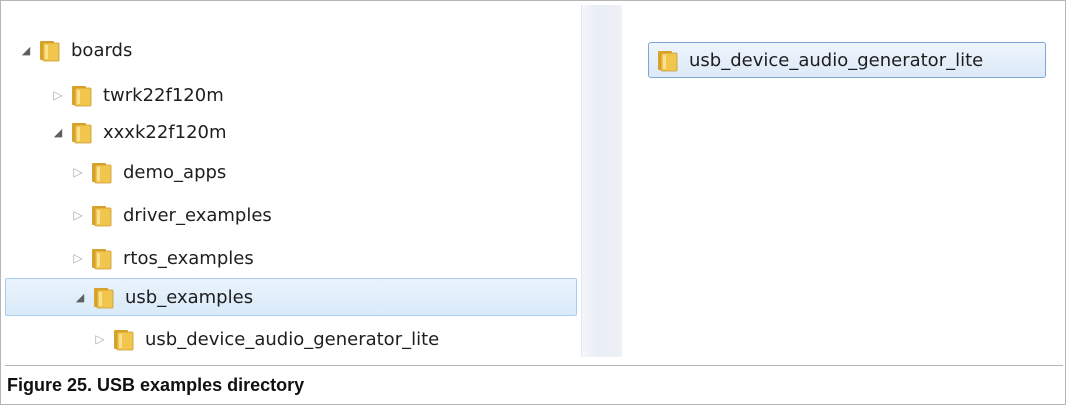 Image resolution: width=1066 pixels, height=405 pixels. What do you see at coordinates (102, 50) in the screenshot?
I see `tree-node-label: boards` at bounding box center [102, 50].